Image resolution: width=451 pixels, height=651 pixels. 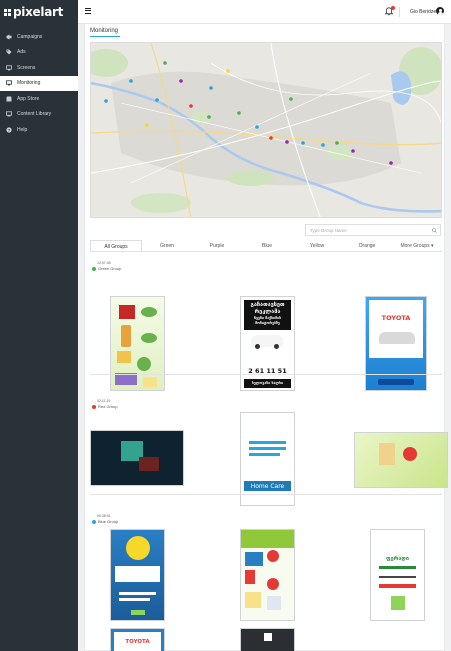 I want to click on sidebar-item-label: Content Library, so click(x=34, y=114).